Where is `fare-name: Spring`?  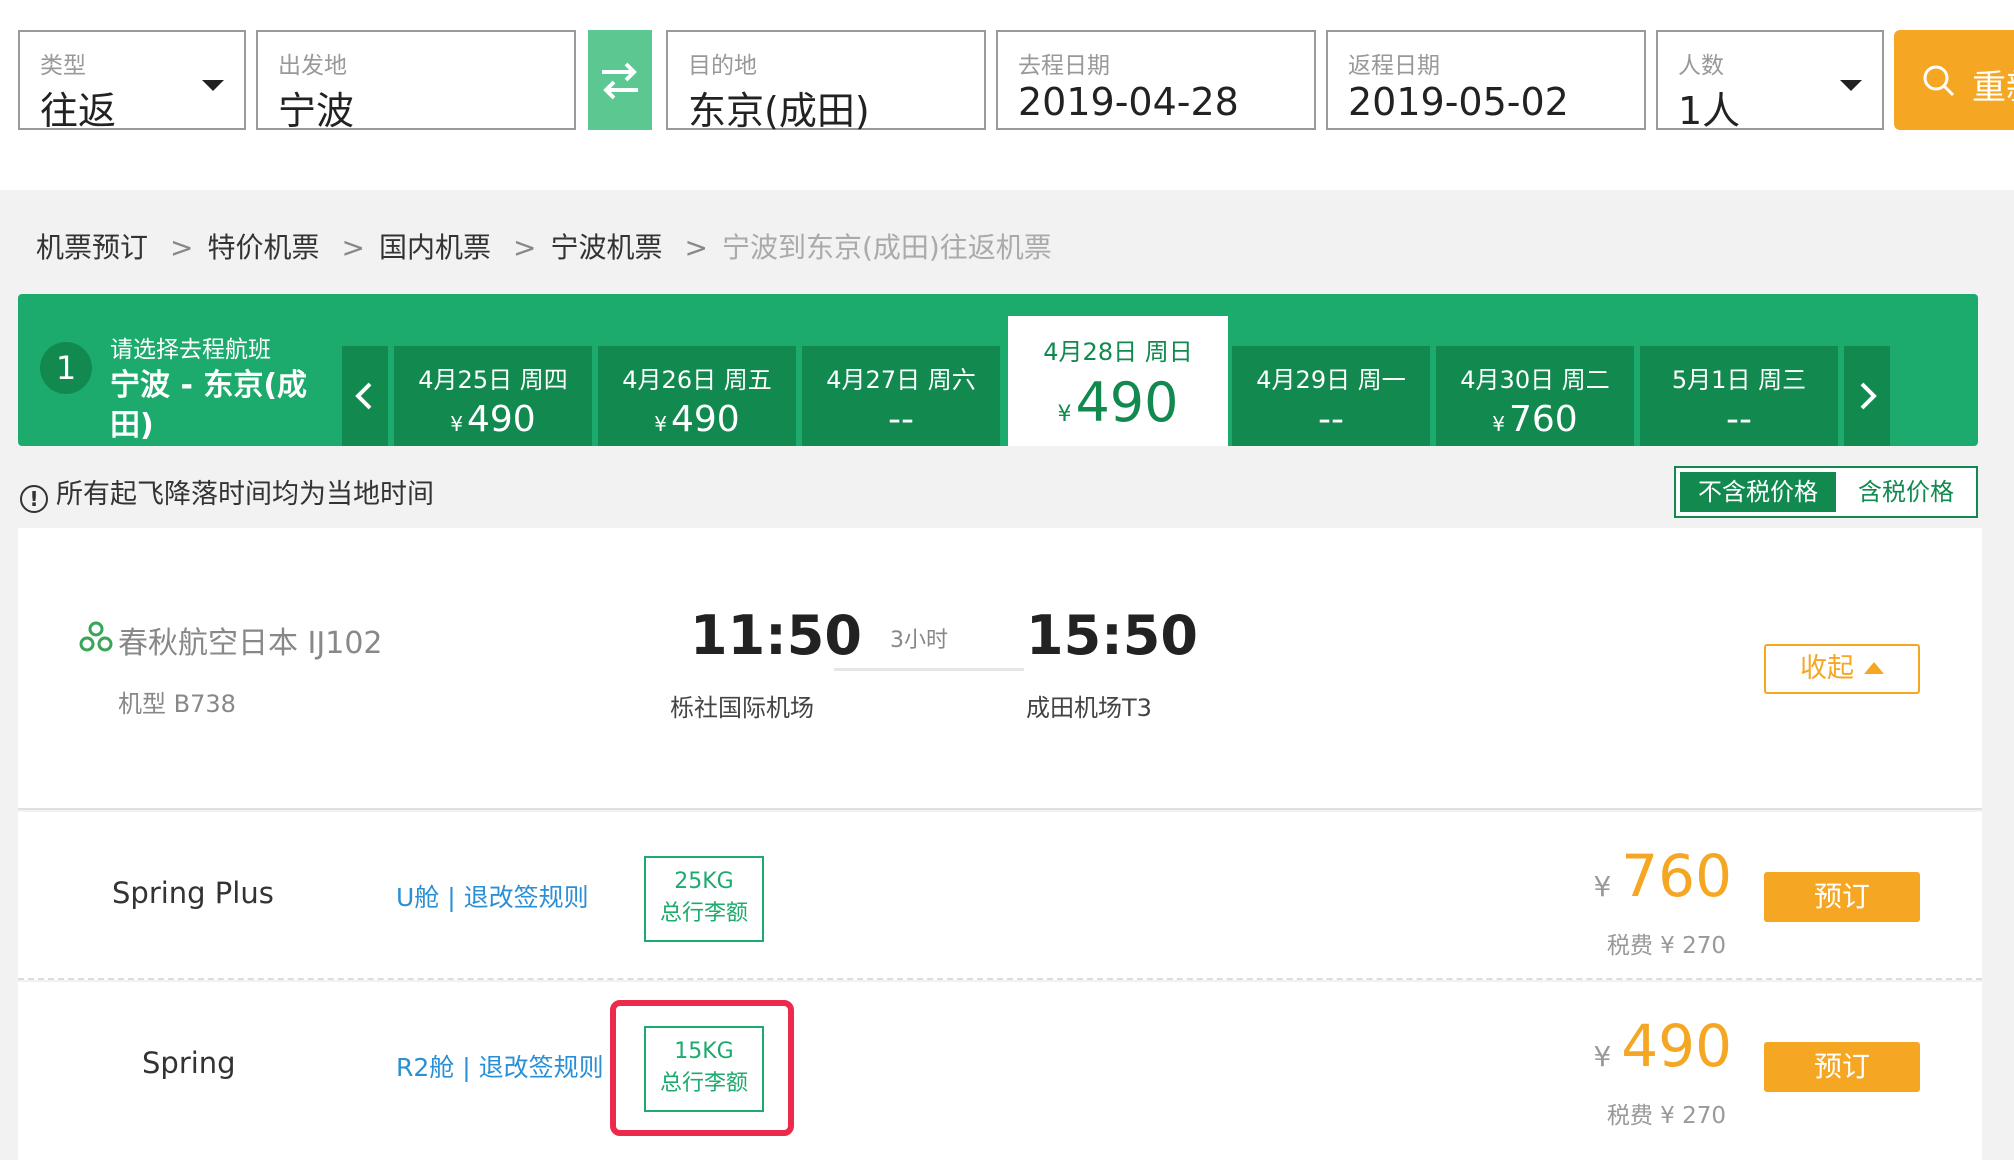
fare-name: Spring is located at coordinates (189, 1063).